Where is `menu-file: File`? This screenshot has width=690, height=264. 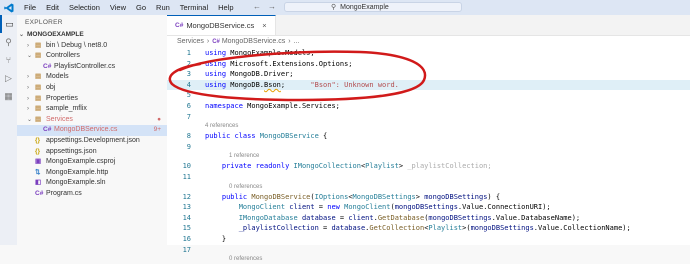 menu-file: File is located at coordinates (30, 7).